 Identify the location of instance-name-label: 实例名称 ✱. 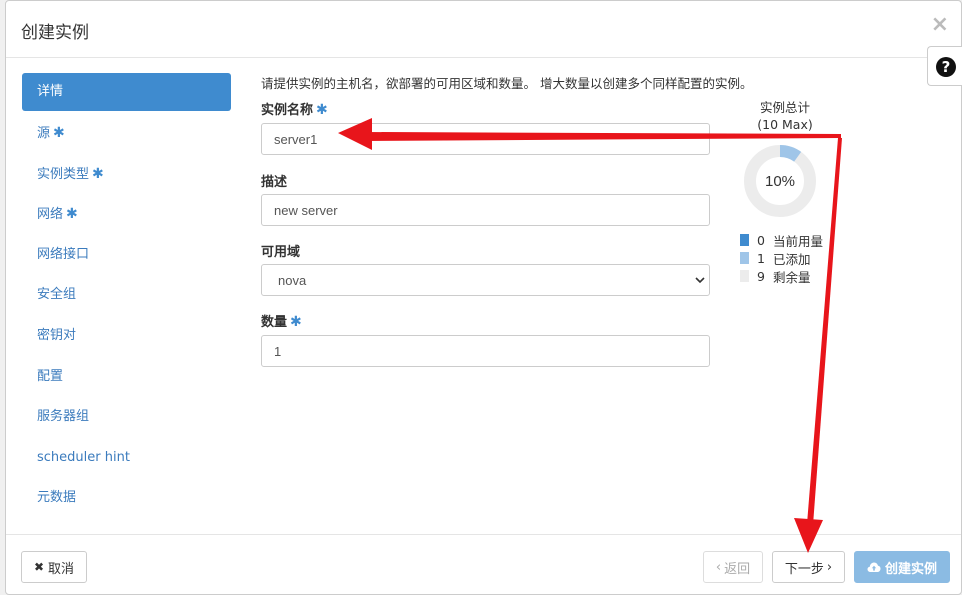
(294, 108).